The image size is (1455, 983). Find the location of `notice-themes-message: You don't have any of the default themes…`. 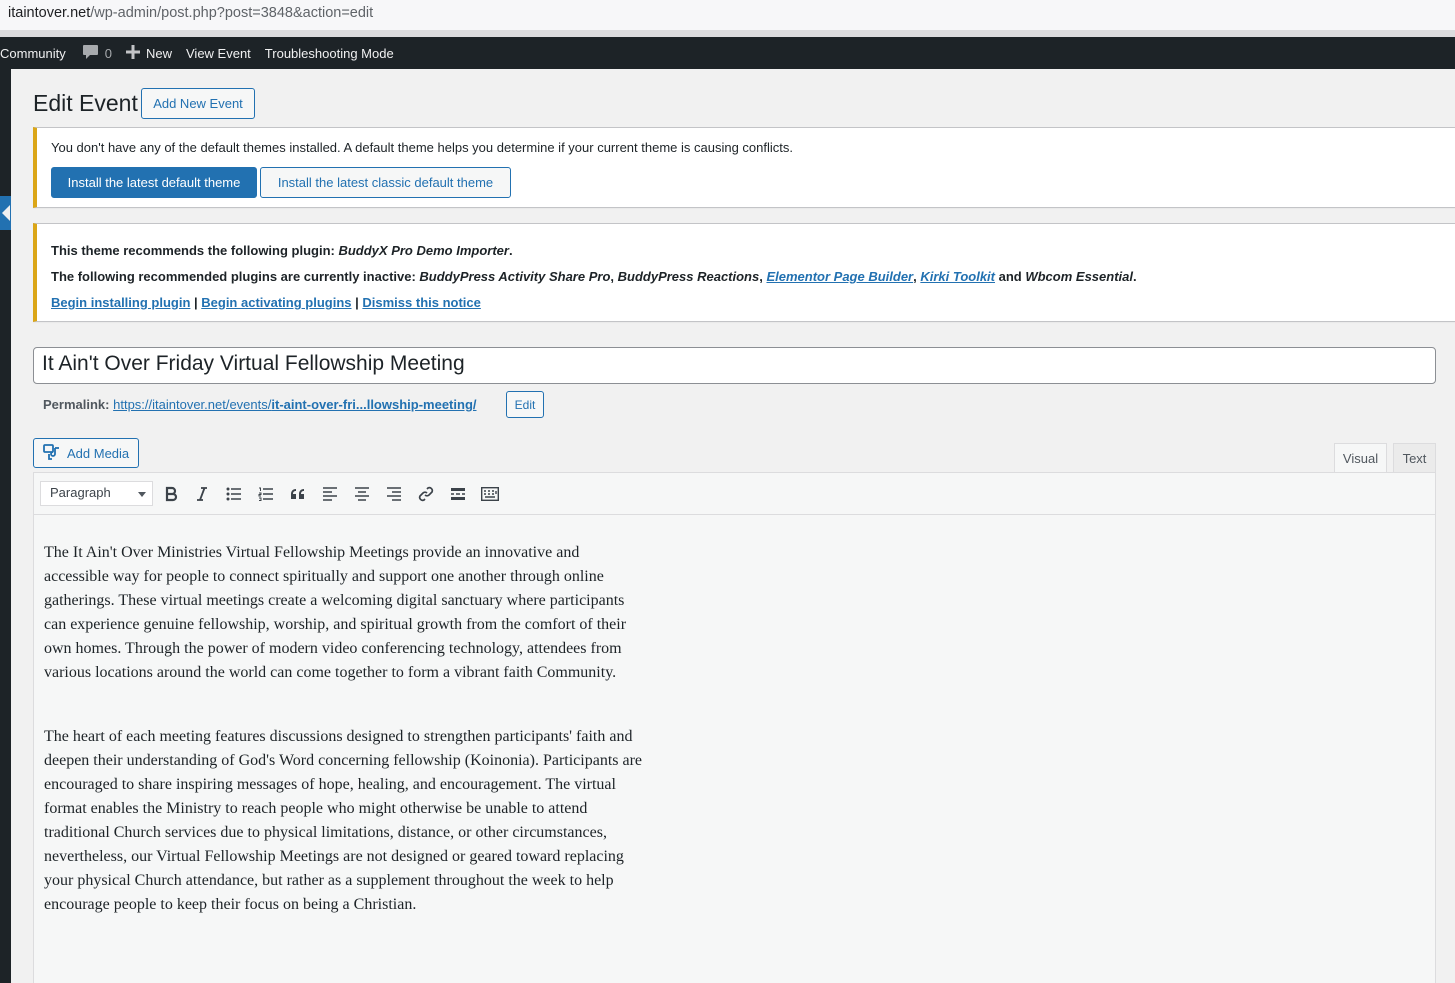

notice-themes-message: You don't have any of the default themes… is located at coordinates (422, 147).